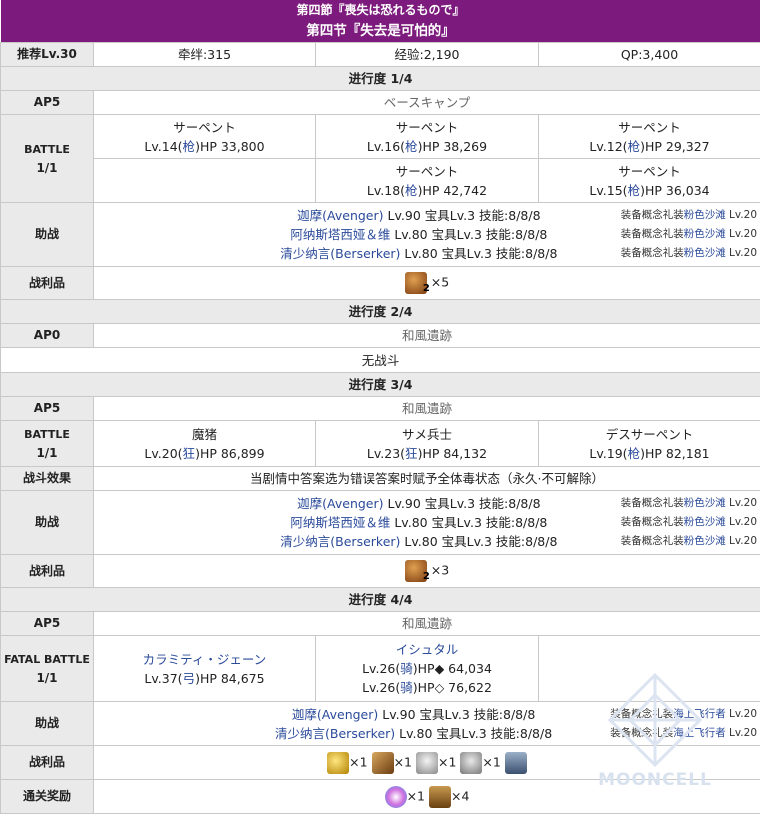 Image resolution: width=760 pixels, height=837 pixels. Describe the element at coordinates (460, 795) in the screenshot. I see `reward-count: ×4` at that location.